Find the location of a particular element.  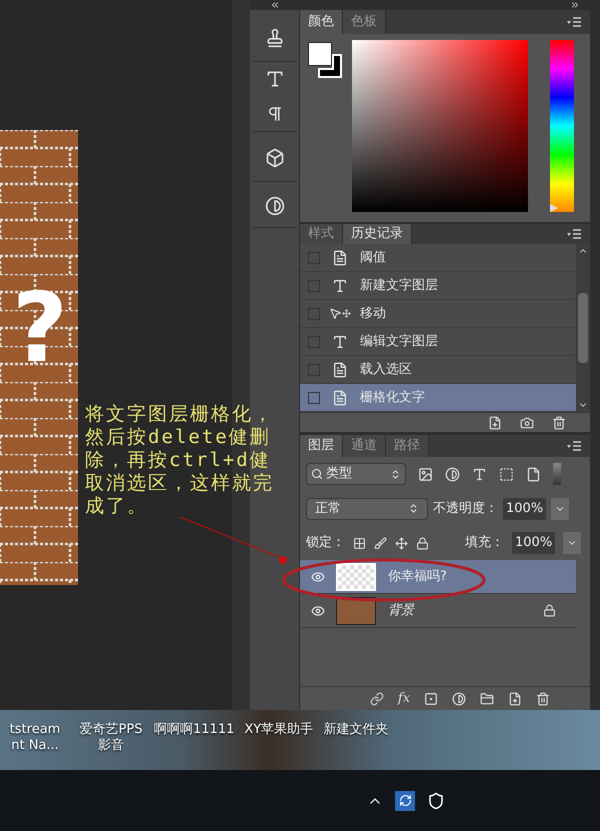

filter-dropdown: 类型 is located at coordinates (356, 474).